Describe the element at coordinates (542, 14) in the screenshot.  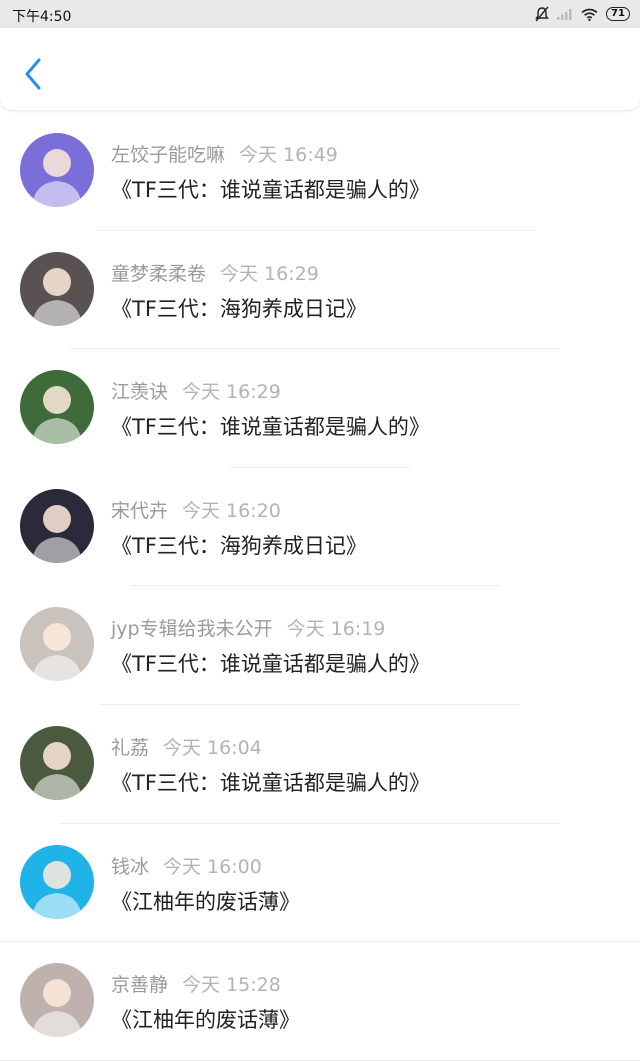
I see `mute-icon` at that location.